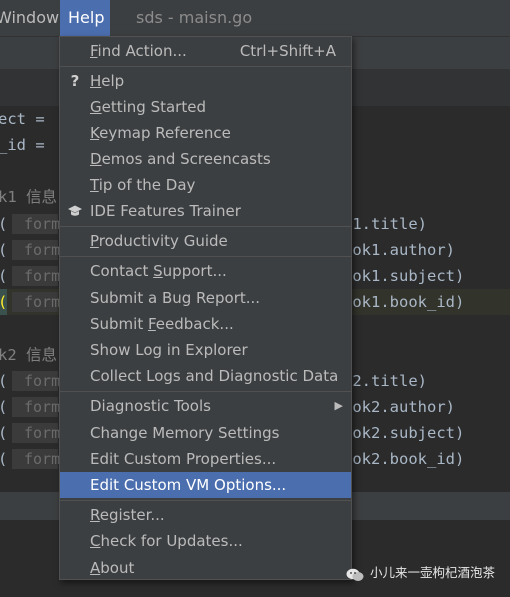 The height and width of the screenshot is (597, 510). I want to click on menu-item-help: ? Help, so click(205, 81).